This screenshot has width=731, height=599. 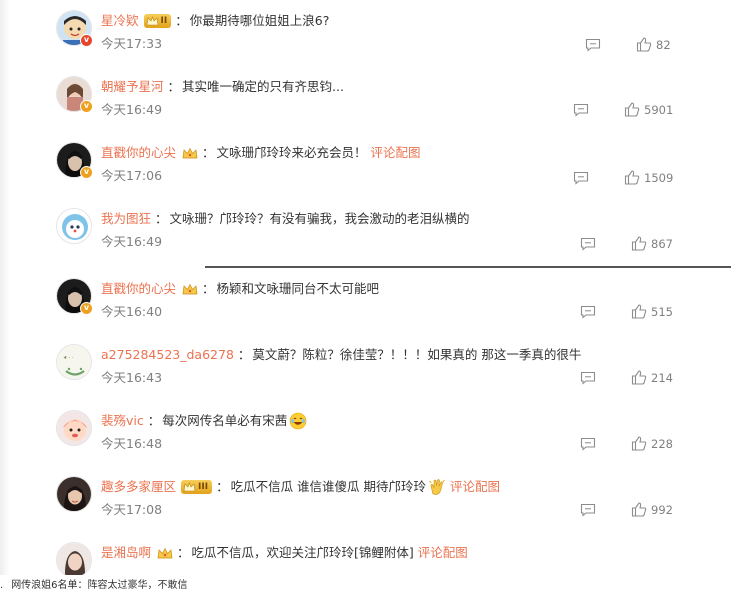 What do you see at coordinates (99, 585) in the screenshot?
I see `caption-text: 网传浪姐6名单：阵容太过豪华，不敢信` at bounding box center [99, 585].